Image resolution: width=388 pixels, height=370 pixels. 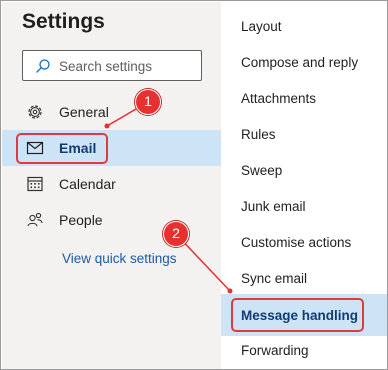 What do you see at coordinates (261, 26) in the screenshot?
I see `submenu-item-label: Layout` at bounding box center [261, 26].